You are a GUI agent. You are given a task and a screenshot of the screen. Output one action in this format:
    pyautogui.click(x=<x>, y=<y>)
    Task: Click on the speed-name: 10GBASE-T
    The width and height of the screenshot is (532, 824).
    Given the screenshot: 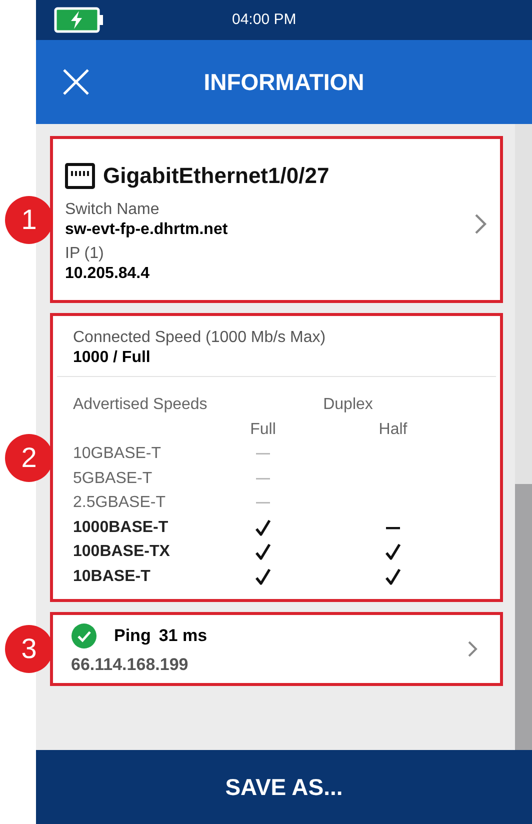 What is the action you would take?
    pyautogui.click(x=117, y=453)
    